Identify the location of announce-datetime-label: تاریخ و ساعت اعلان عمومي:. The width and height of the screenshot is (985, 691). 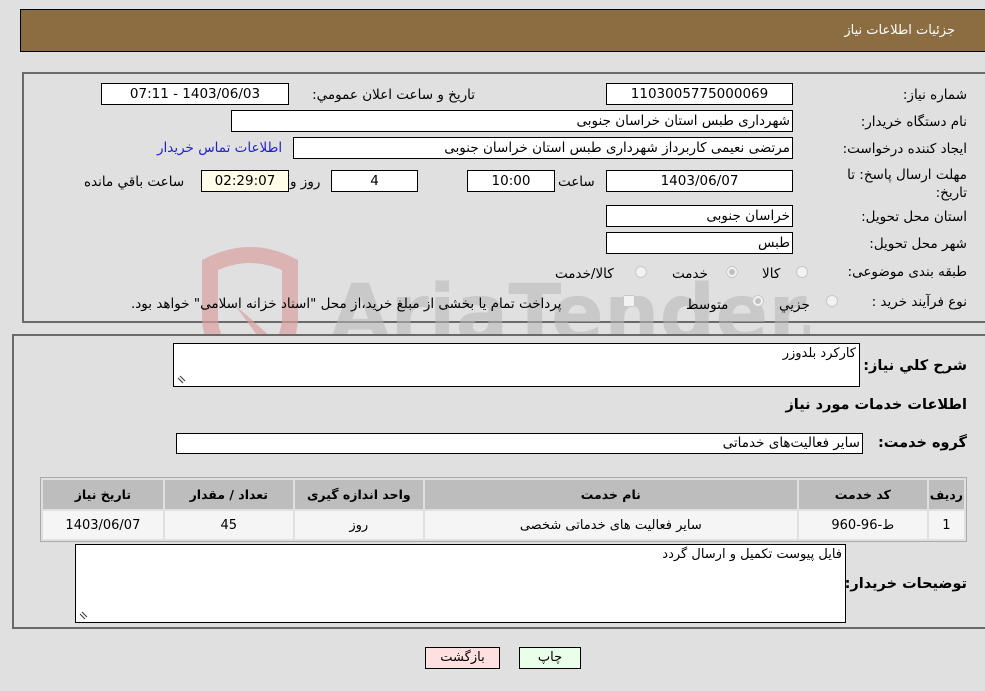
(393, 95).